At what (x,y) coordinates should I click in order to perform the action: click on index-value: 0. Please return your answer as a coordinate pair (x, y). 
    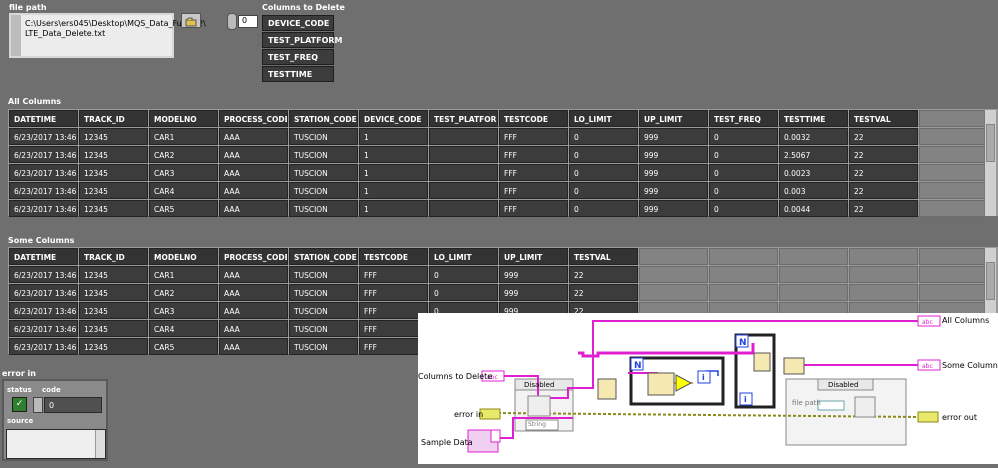
    Looking at the image, I should click on (248, 21).